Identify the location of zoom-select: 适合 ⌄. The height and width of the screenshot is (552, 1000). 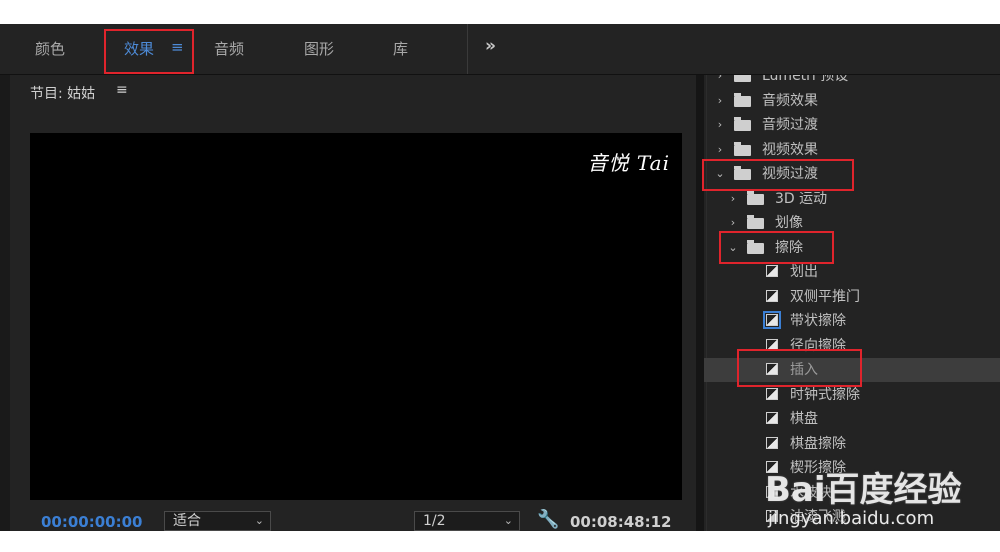
(217, 521).